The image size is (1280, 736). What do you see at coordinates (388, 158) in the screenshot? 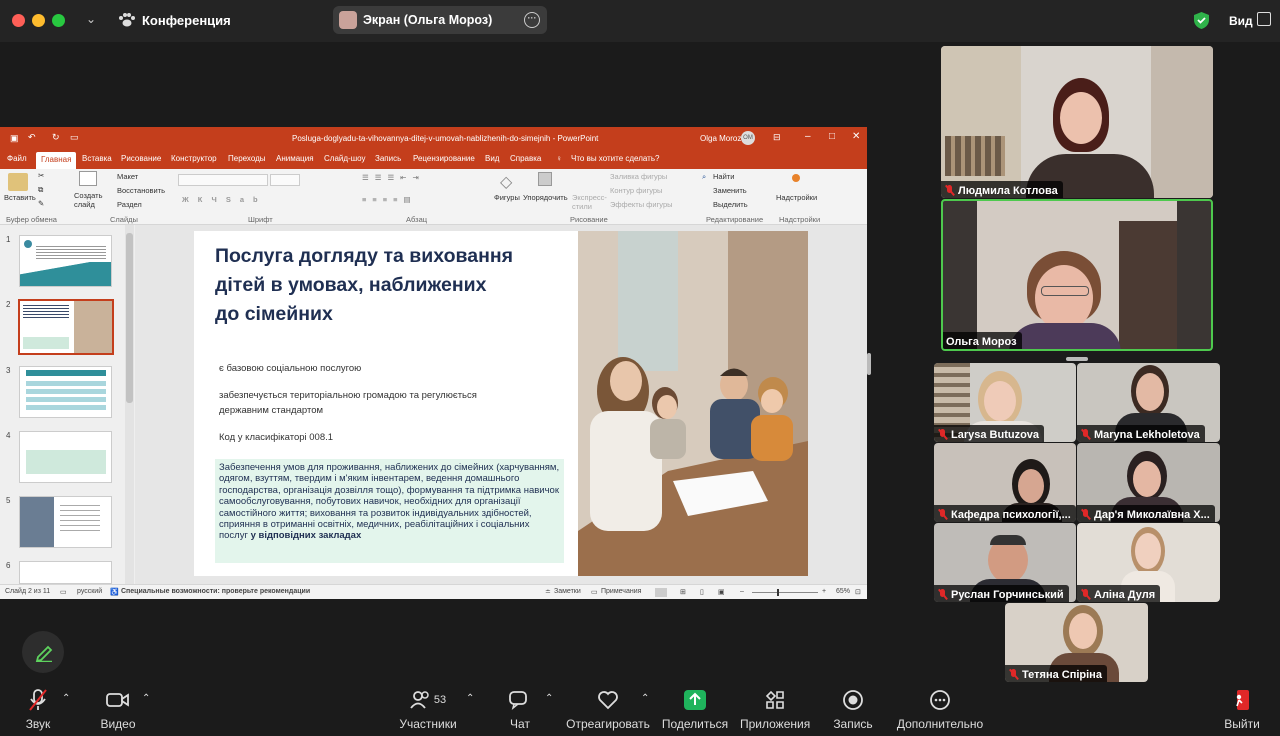
I see `tab-record: Запись` at bounding box center [388, 158].